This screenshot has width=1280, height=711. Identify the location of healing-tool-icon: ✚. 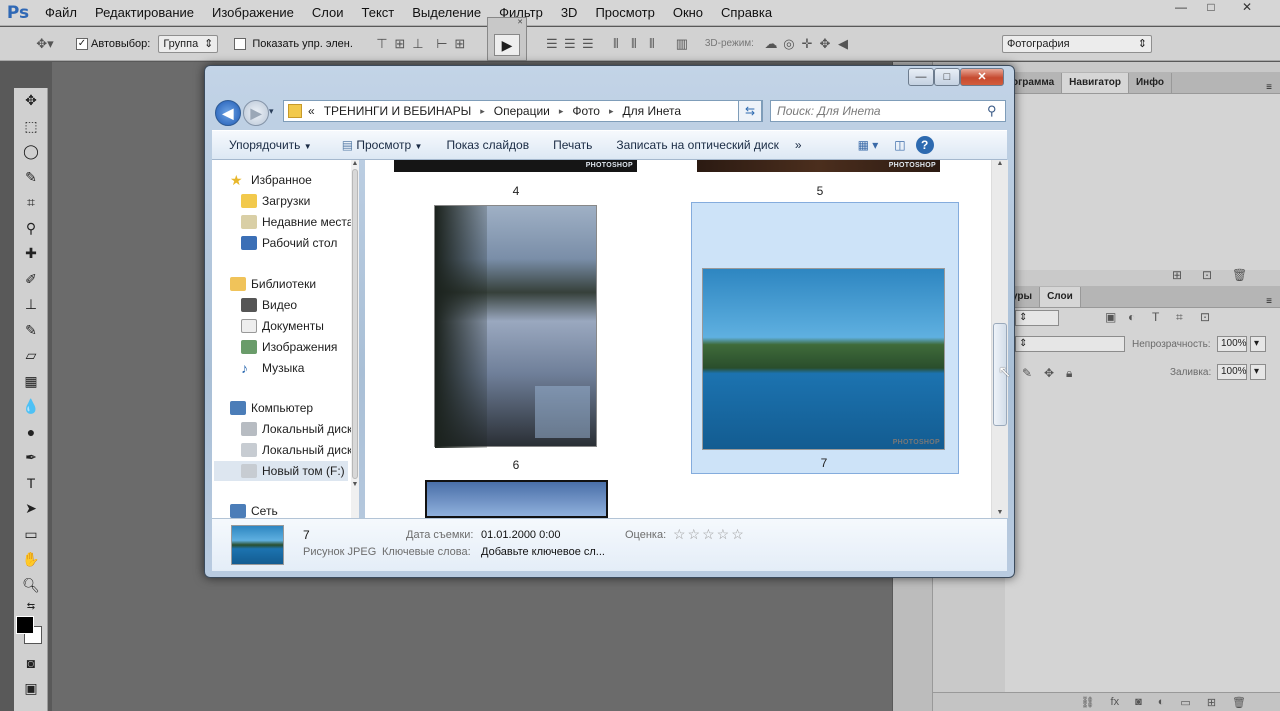
(31, 254).